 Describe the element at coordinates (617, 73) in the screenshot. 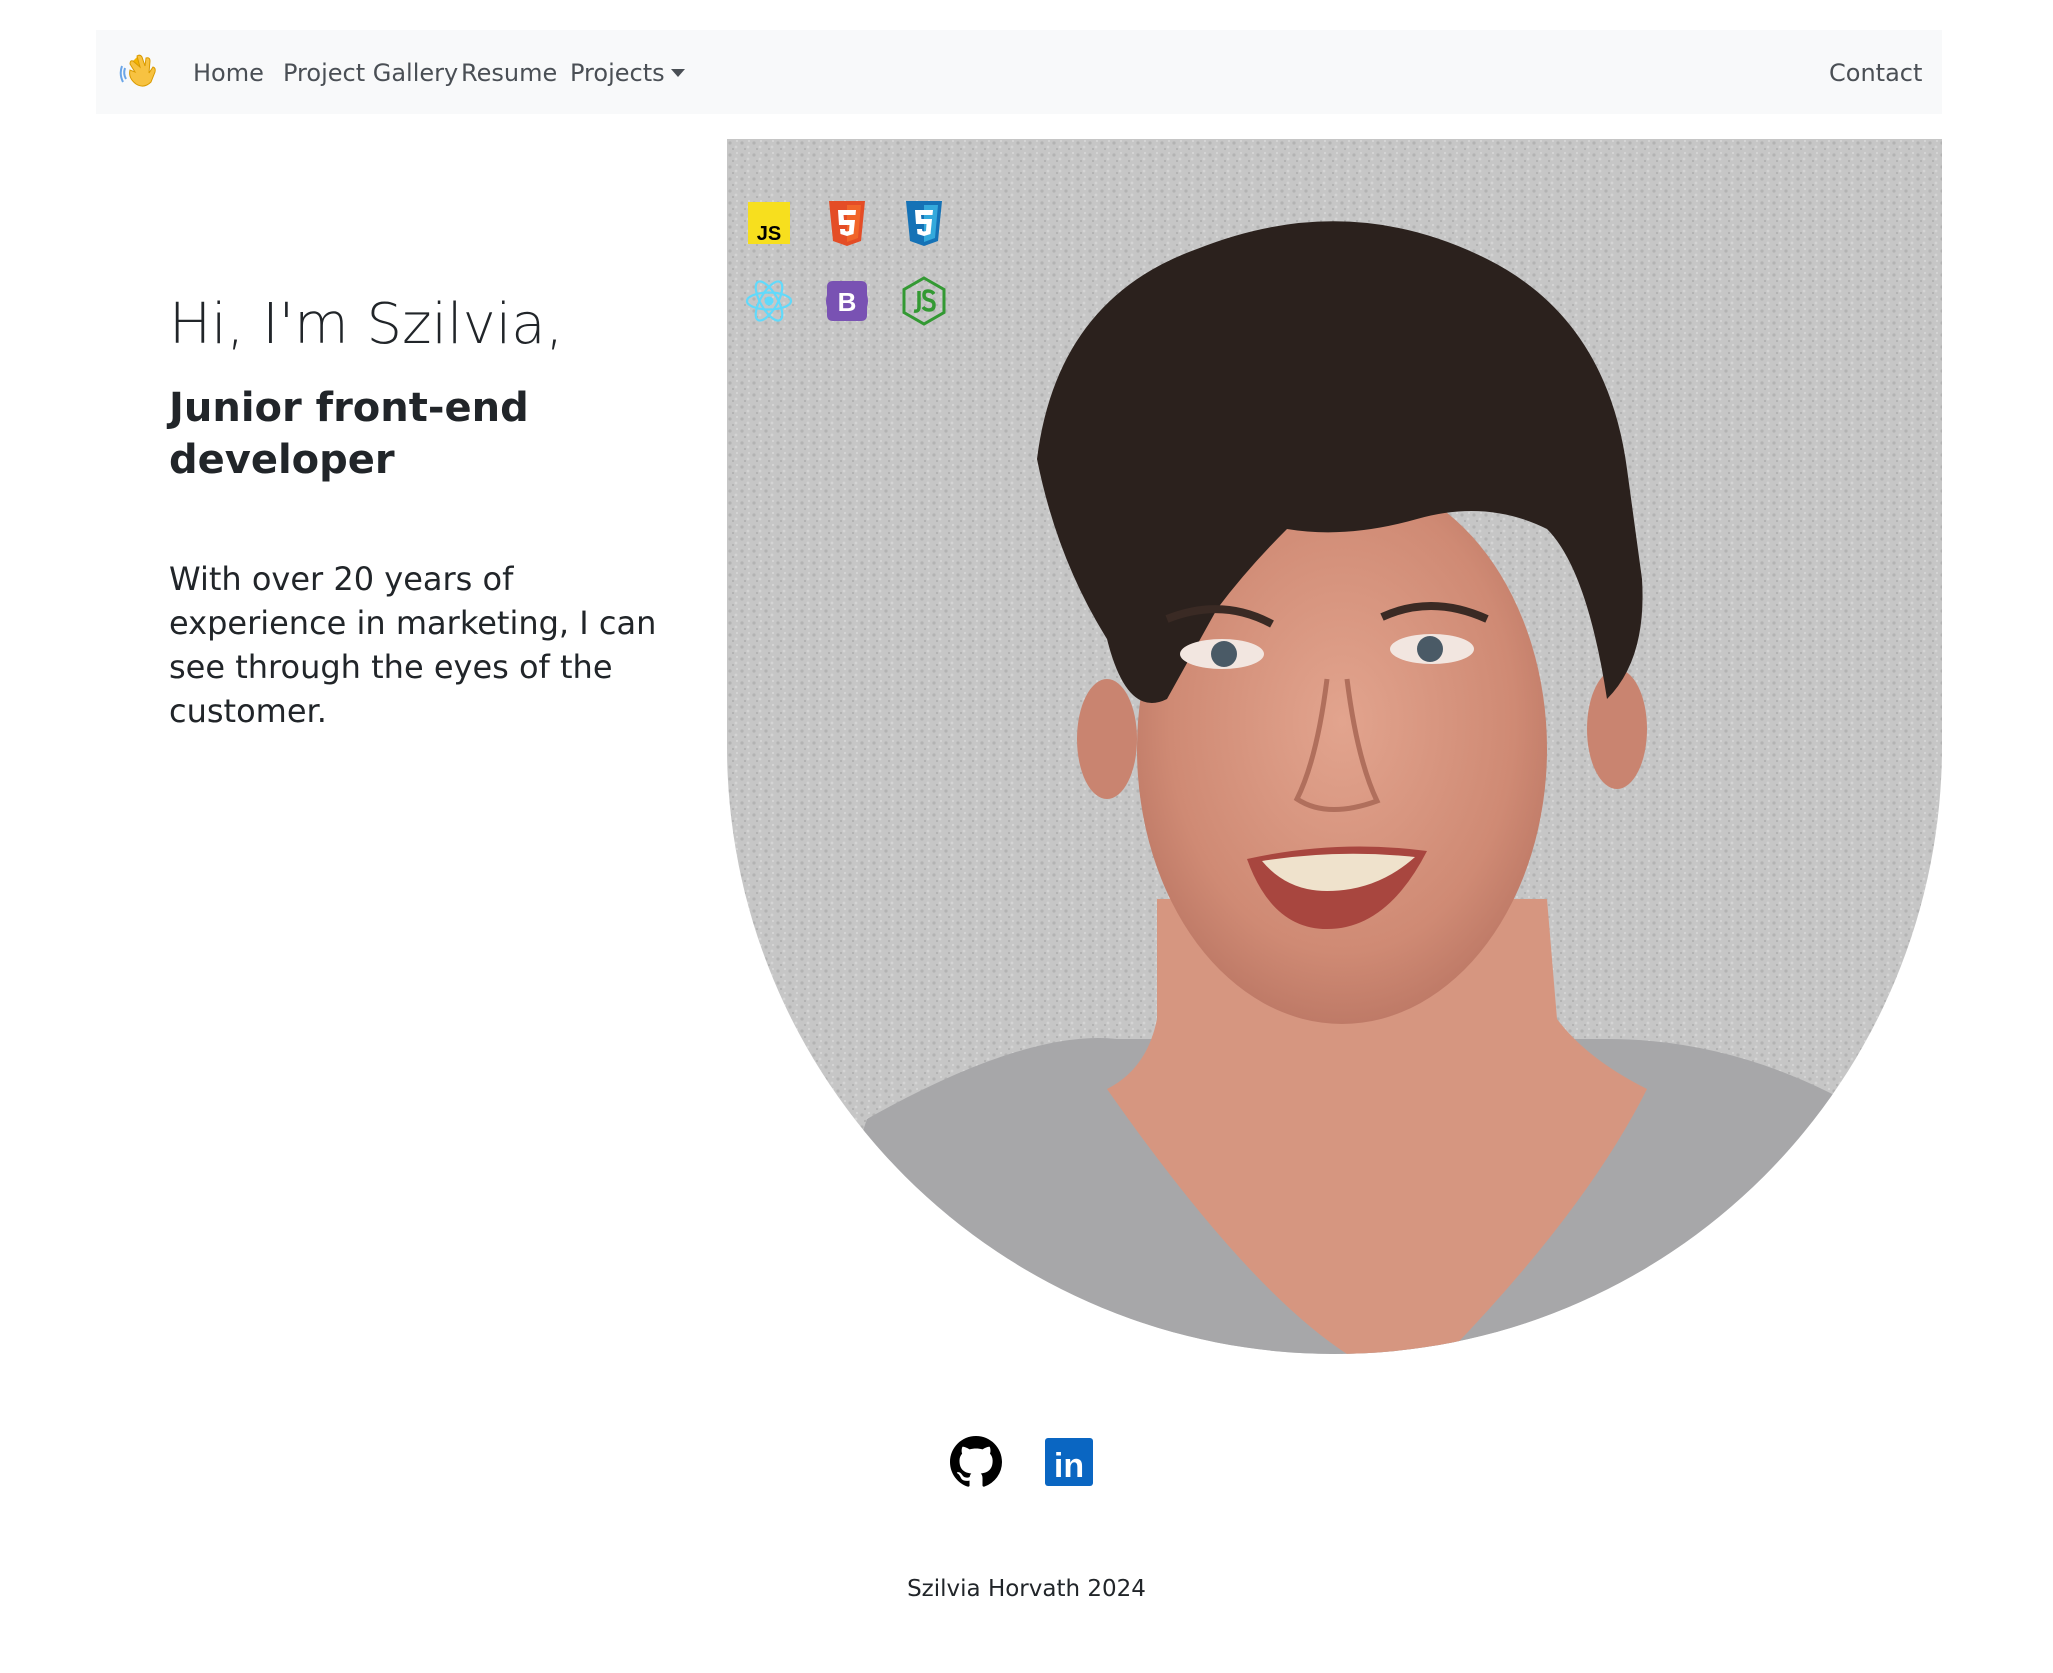

I see `nav-projects-label: Projects` at that location.